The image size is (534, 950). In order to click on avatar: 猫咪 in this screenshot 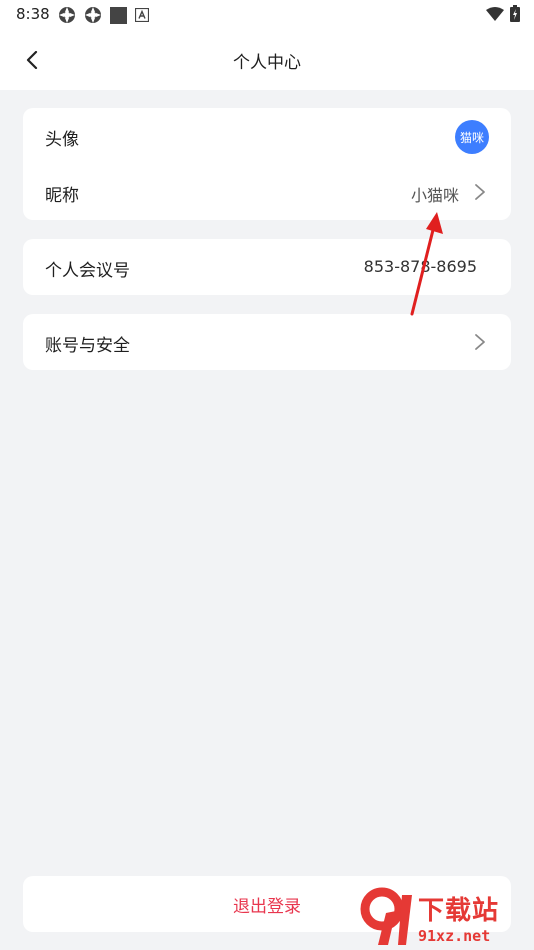, I will do `click(472, 137)`.